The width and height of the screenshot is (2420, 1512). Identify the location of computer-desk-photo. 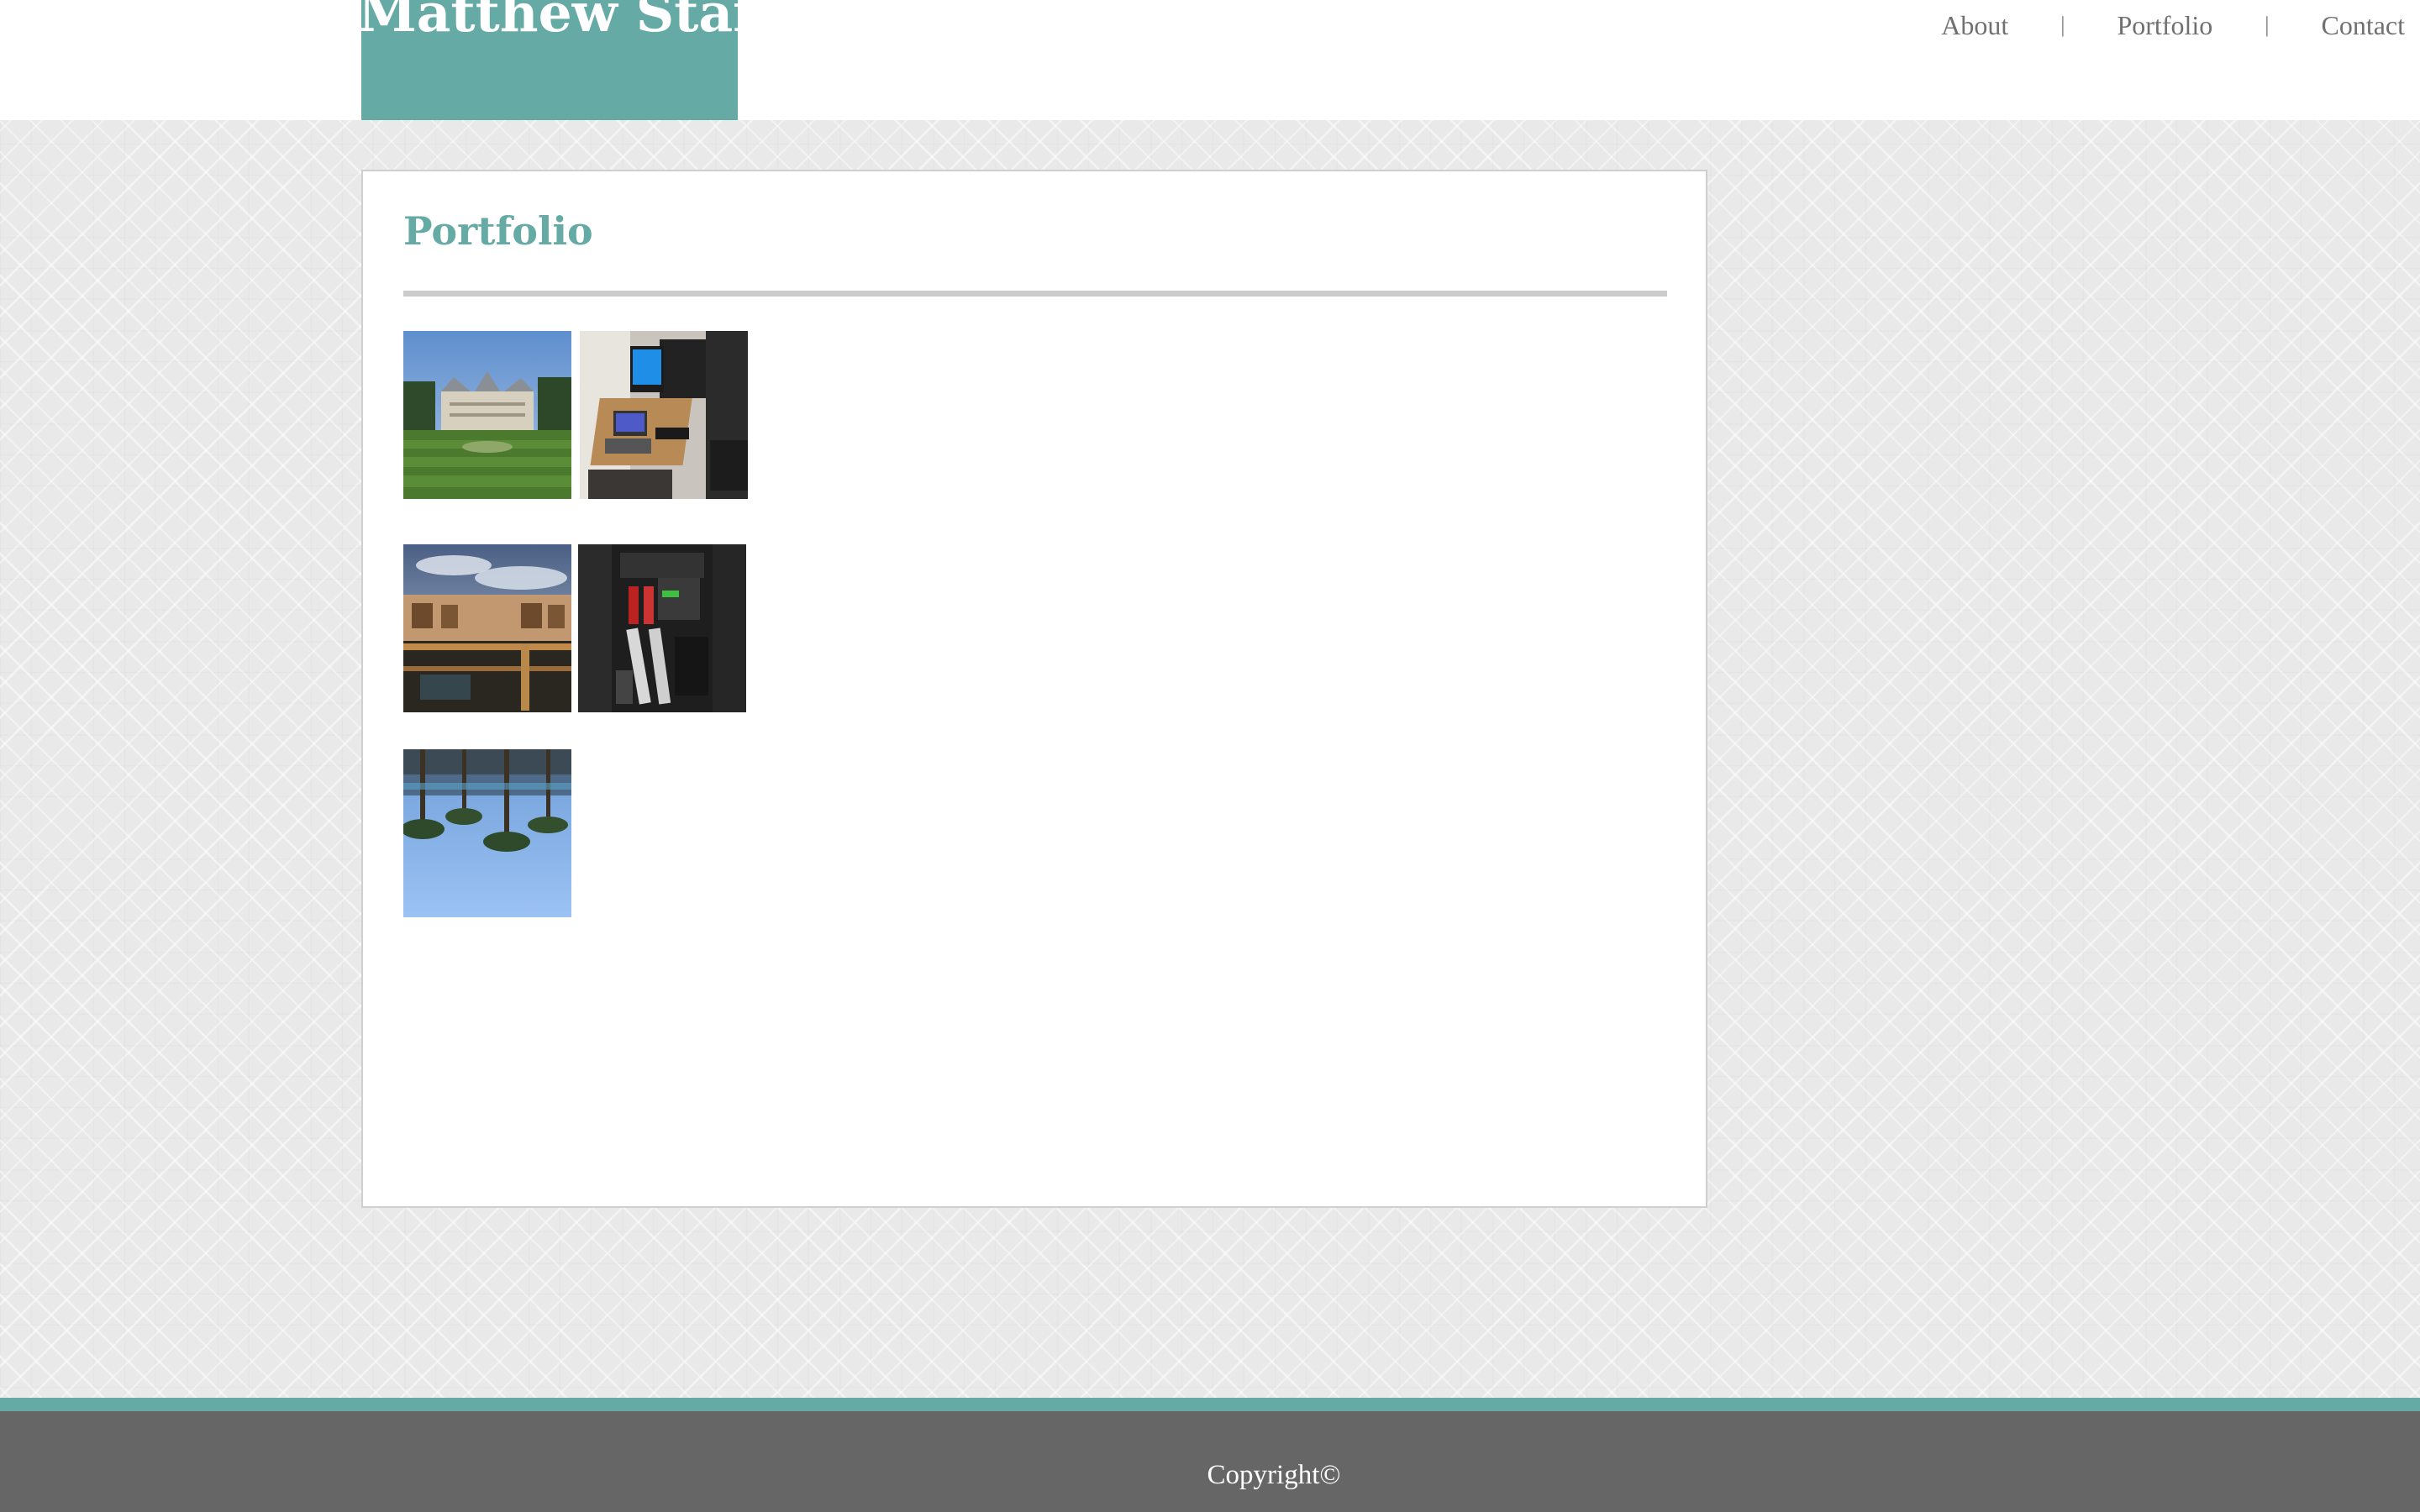
(664, 415).